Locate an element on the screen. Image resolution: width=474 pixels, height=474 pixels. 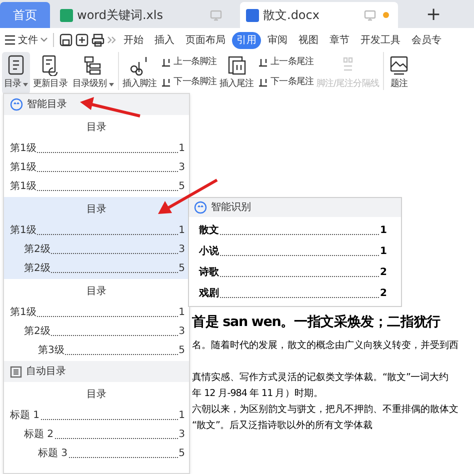
ribbon-button: 插入尾注 is located at coordinates (236, 73).